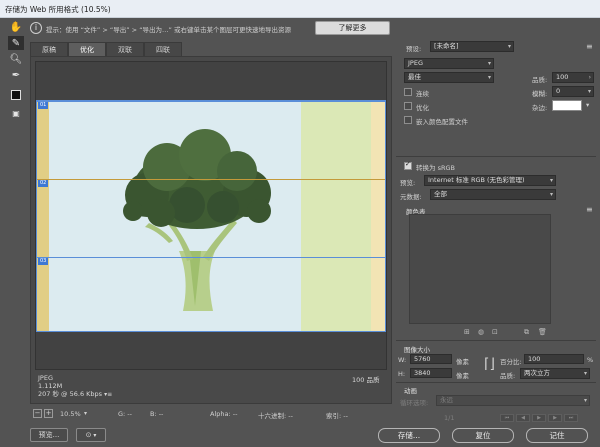 This screenshot has width=600, height=447. I want to click on width-input: 5760, so click(431, 359).